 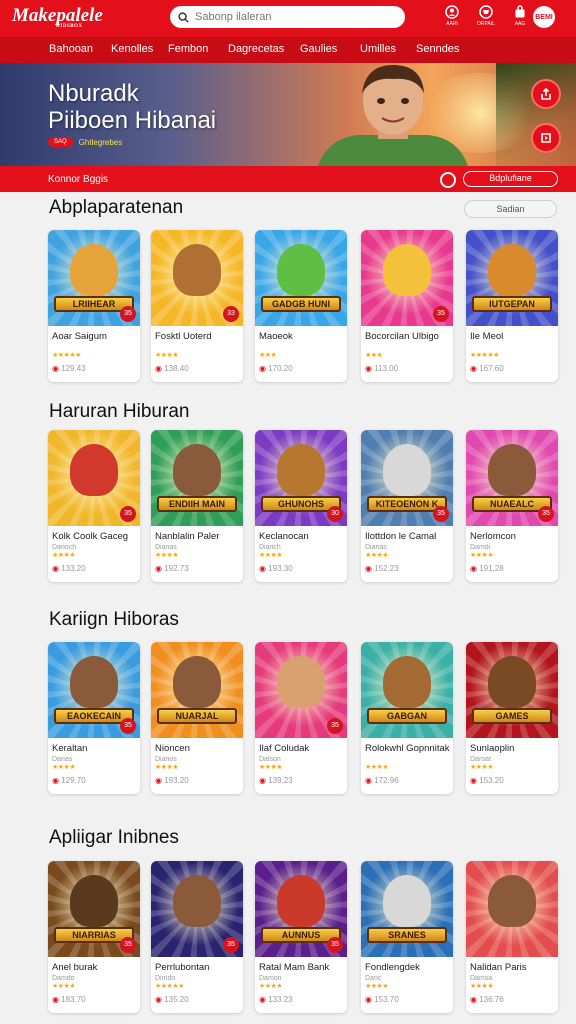 I want to click on rating-stars: ★★★, so click(x=268, y=355).